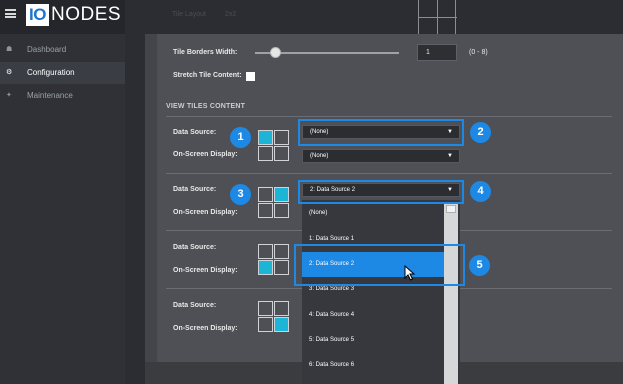  What do you see at coordinates (189, 14) in the screenshot?
I see `tile-layout-label: Tile Layout` at bounding box center [189, 14].